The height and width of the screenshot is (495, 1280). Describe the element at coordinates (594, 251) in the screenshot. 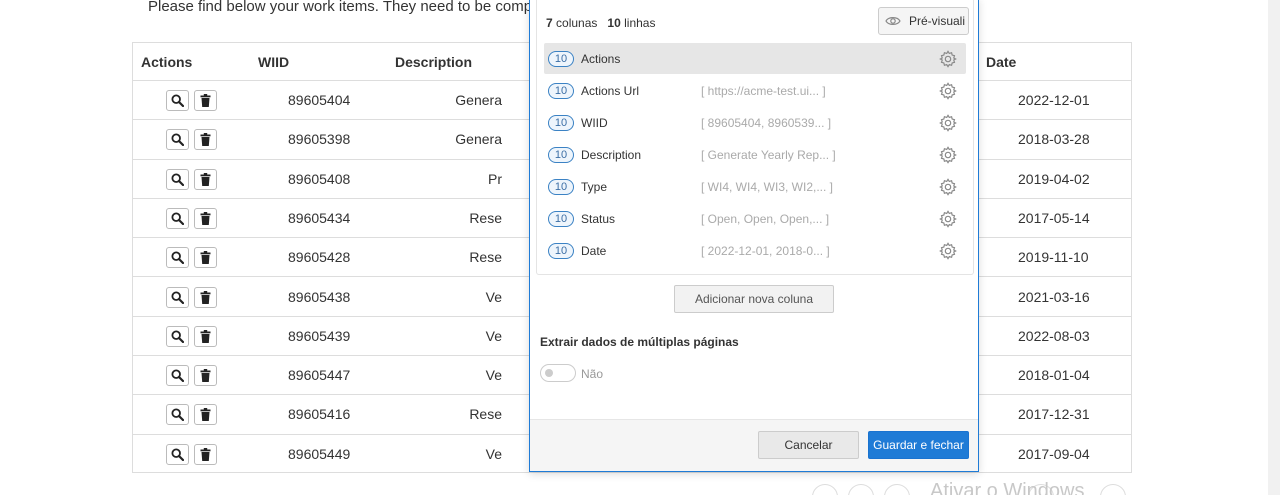

I see `column-name: Date` at that location.